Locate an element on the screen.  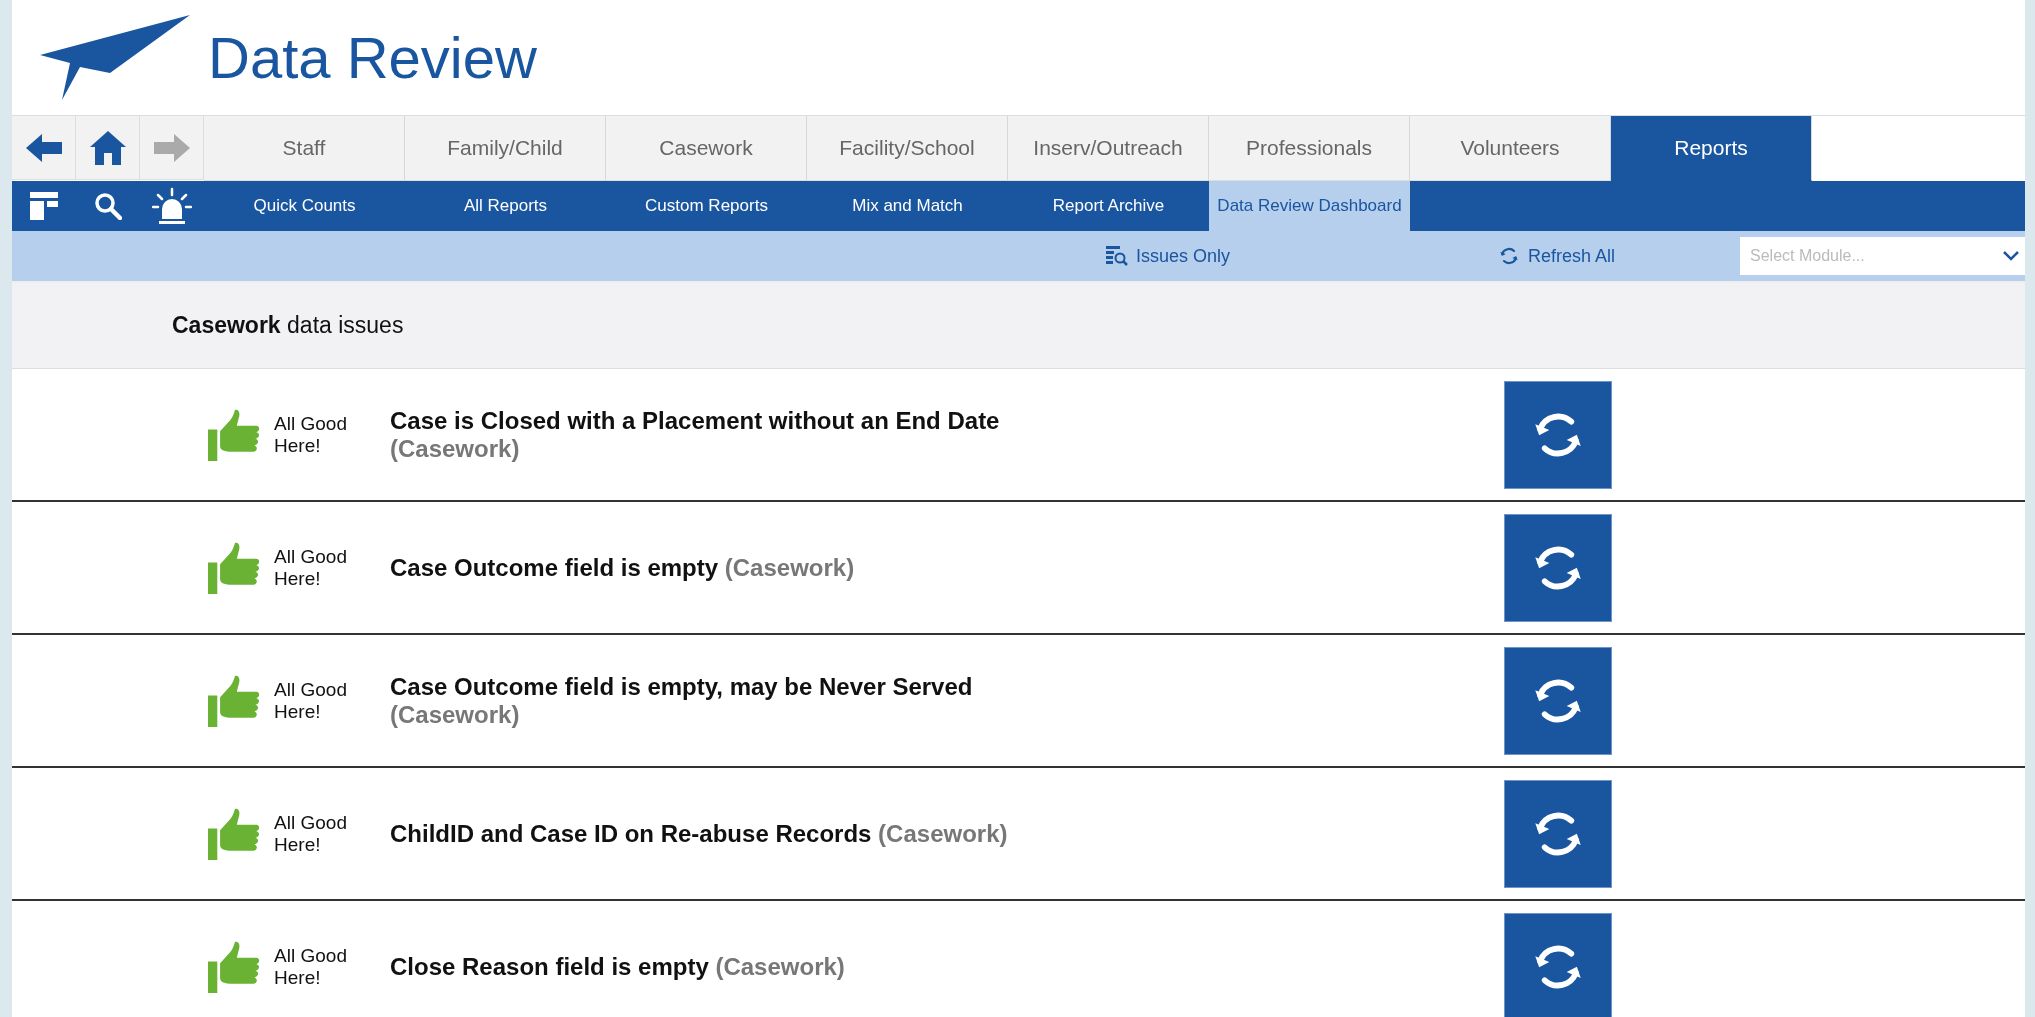
nav-tab: Casework is located at coordinates (706, 148).